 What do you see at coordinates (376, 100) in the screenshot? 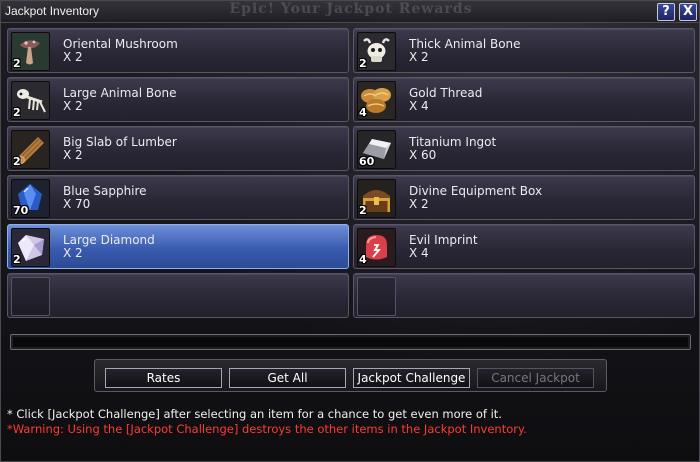
I see `gold-thread-spools-icon: 4` at bounding box center [376, 100].